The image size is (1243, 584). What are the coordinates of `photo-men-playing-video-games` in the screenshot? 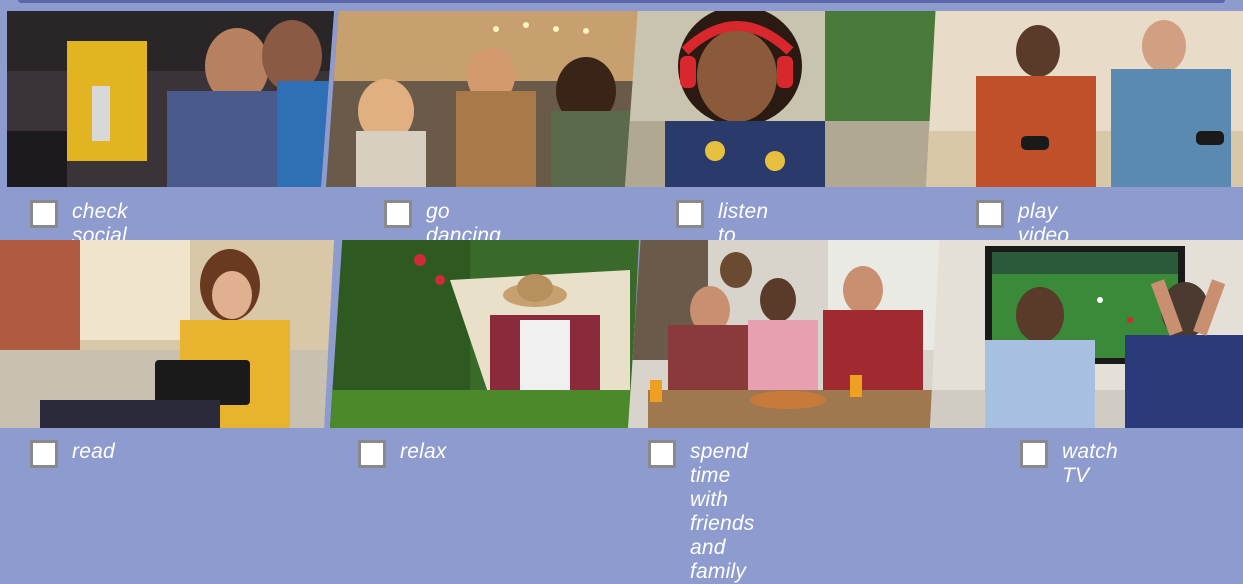 It's located at (1084, 99).